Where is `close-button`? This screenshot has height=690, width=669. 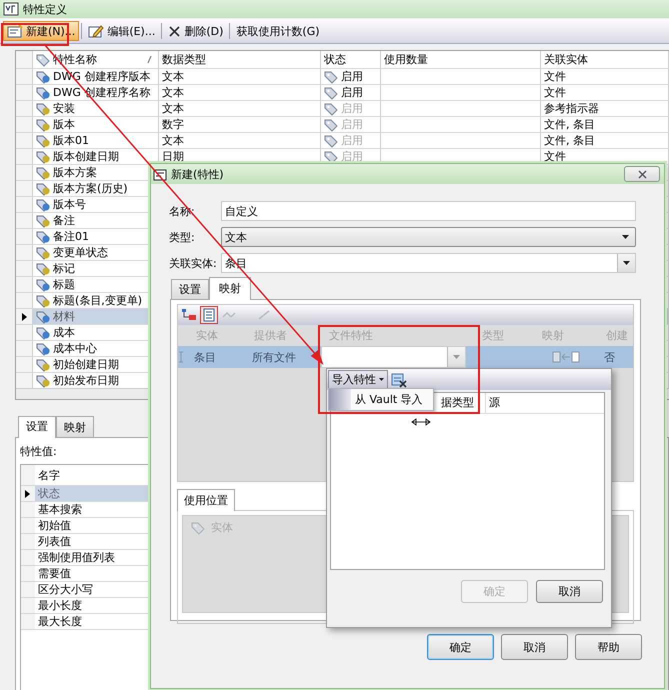
close-button is located at coordinates (642, 174).